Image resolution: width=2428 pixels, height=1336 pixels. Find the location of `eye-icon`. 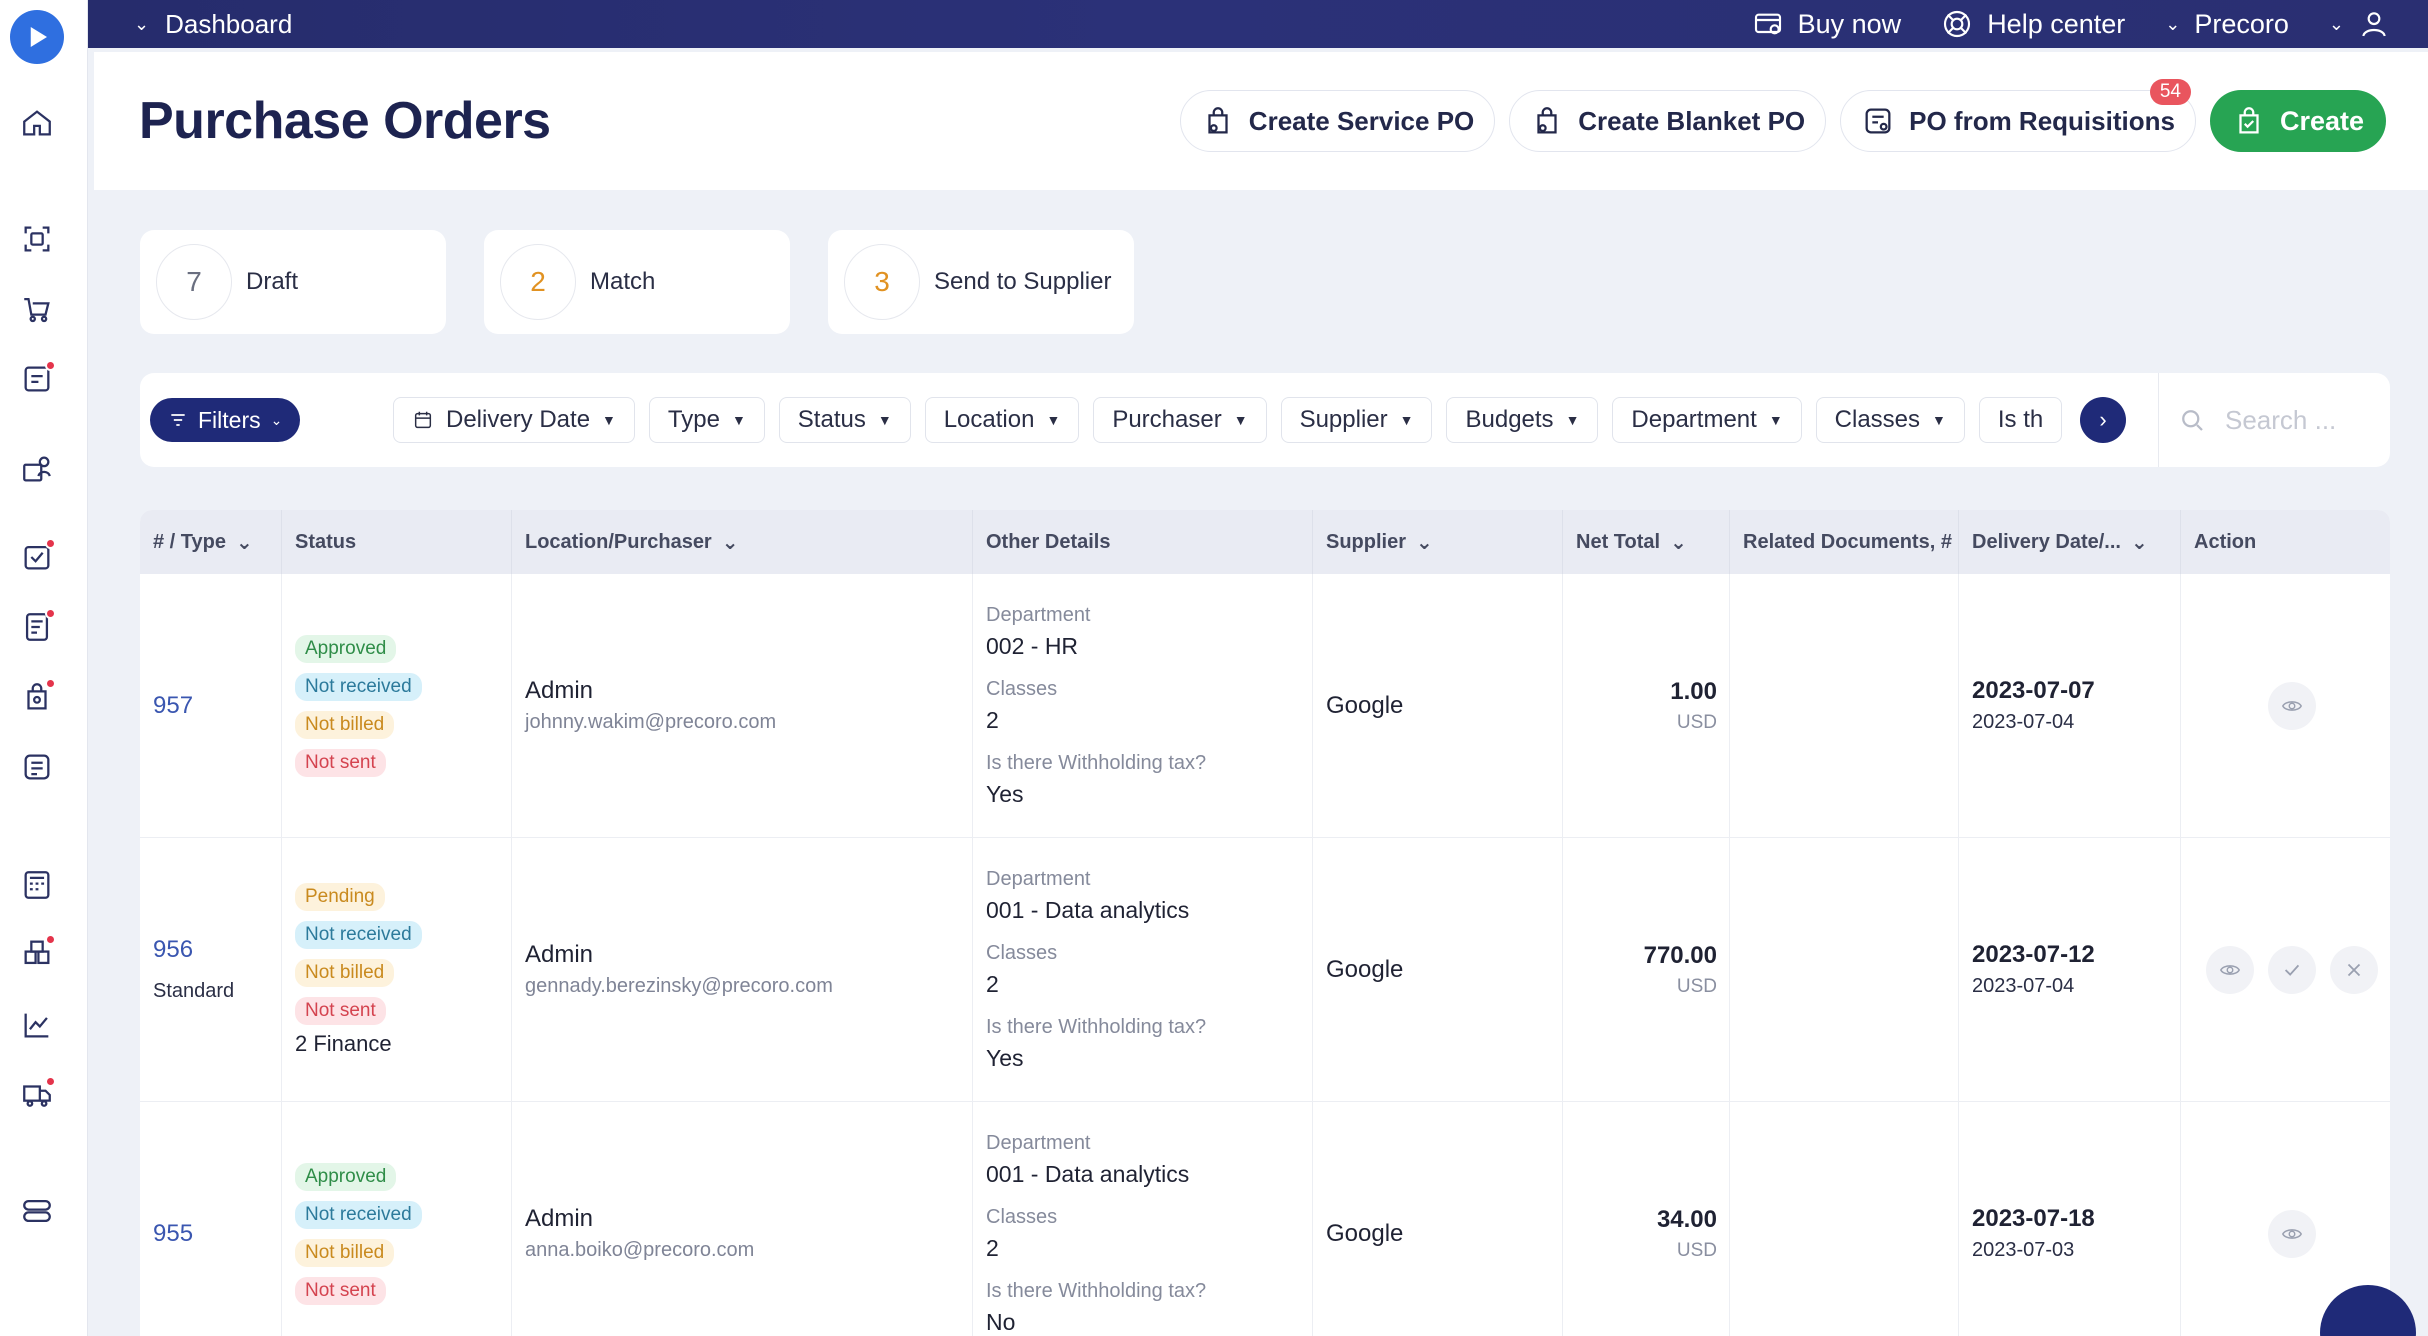

eye-icon is located at coordinates (2292, 705).